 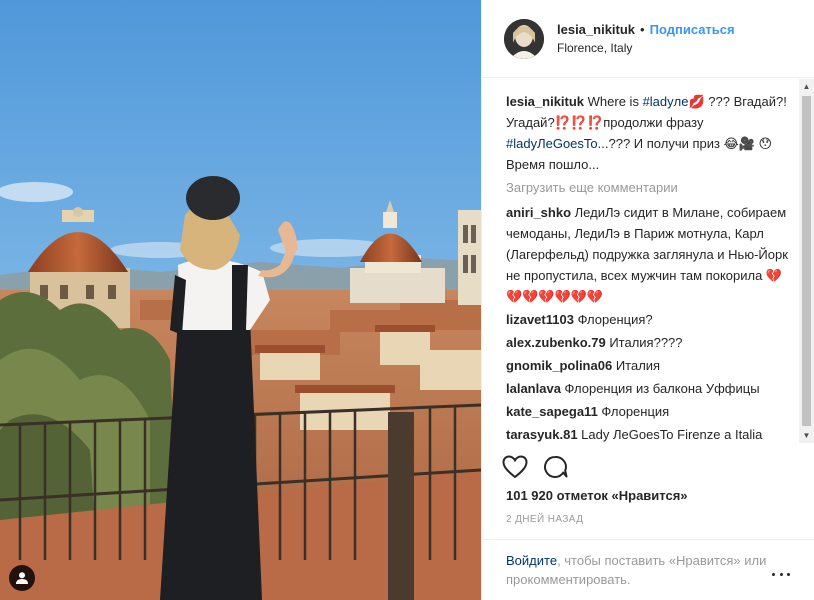 What do you see at coordinates (806, 435) in the screenshot?
I see `scroll-down-arrow-icon: ▼` at bounding box center [806, 435].